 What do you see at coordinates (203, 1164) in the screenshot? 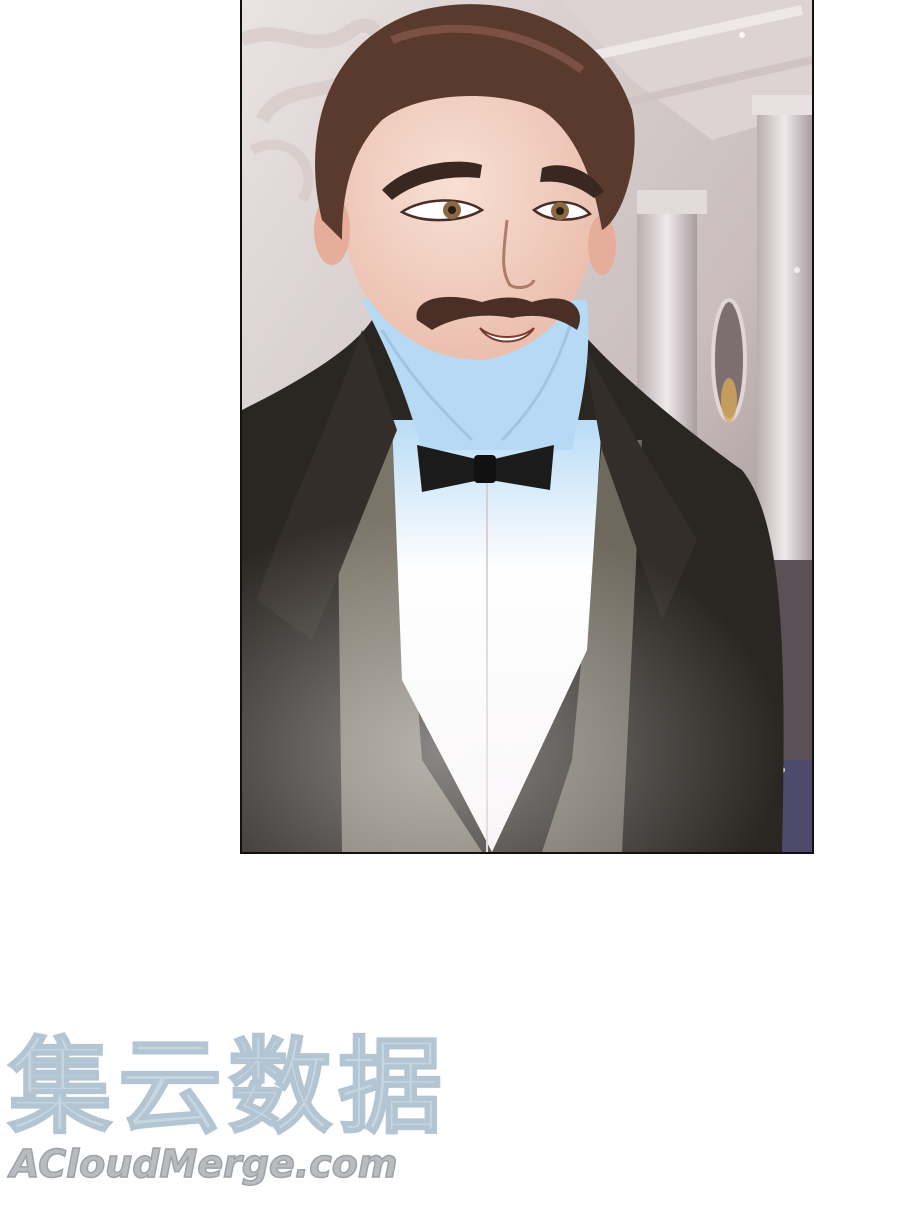
I see `watermark-site-text: ACloudMerge.com` at bounding box center [203, 1164].